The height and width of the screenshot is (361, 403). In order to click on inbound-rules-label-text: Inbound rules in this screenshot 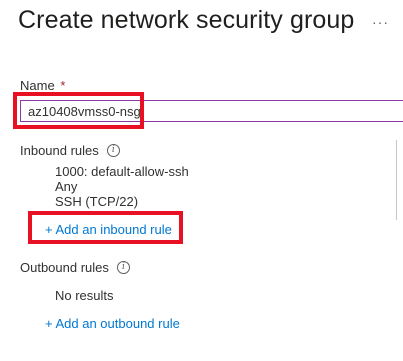, I will do `click(59, 150)`.